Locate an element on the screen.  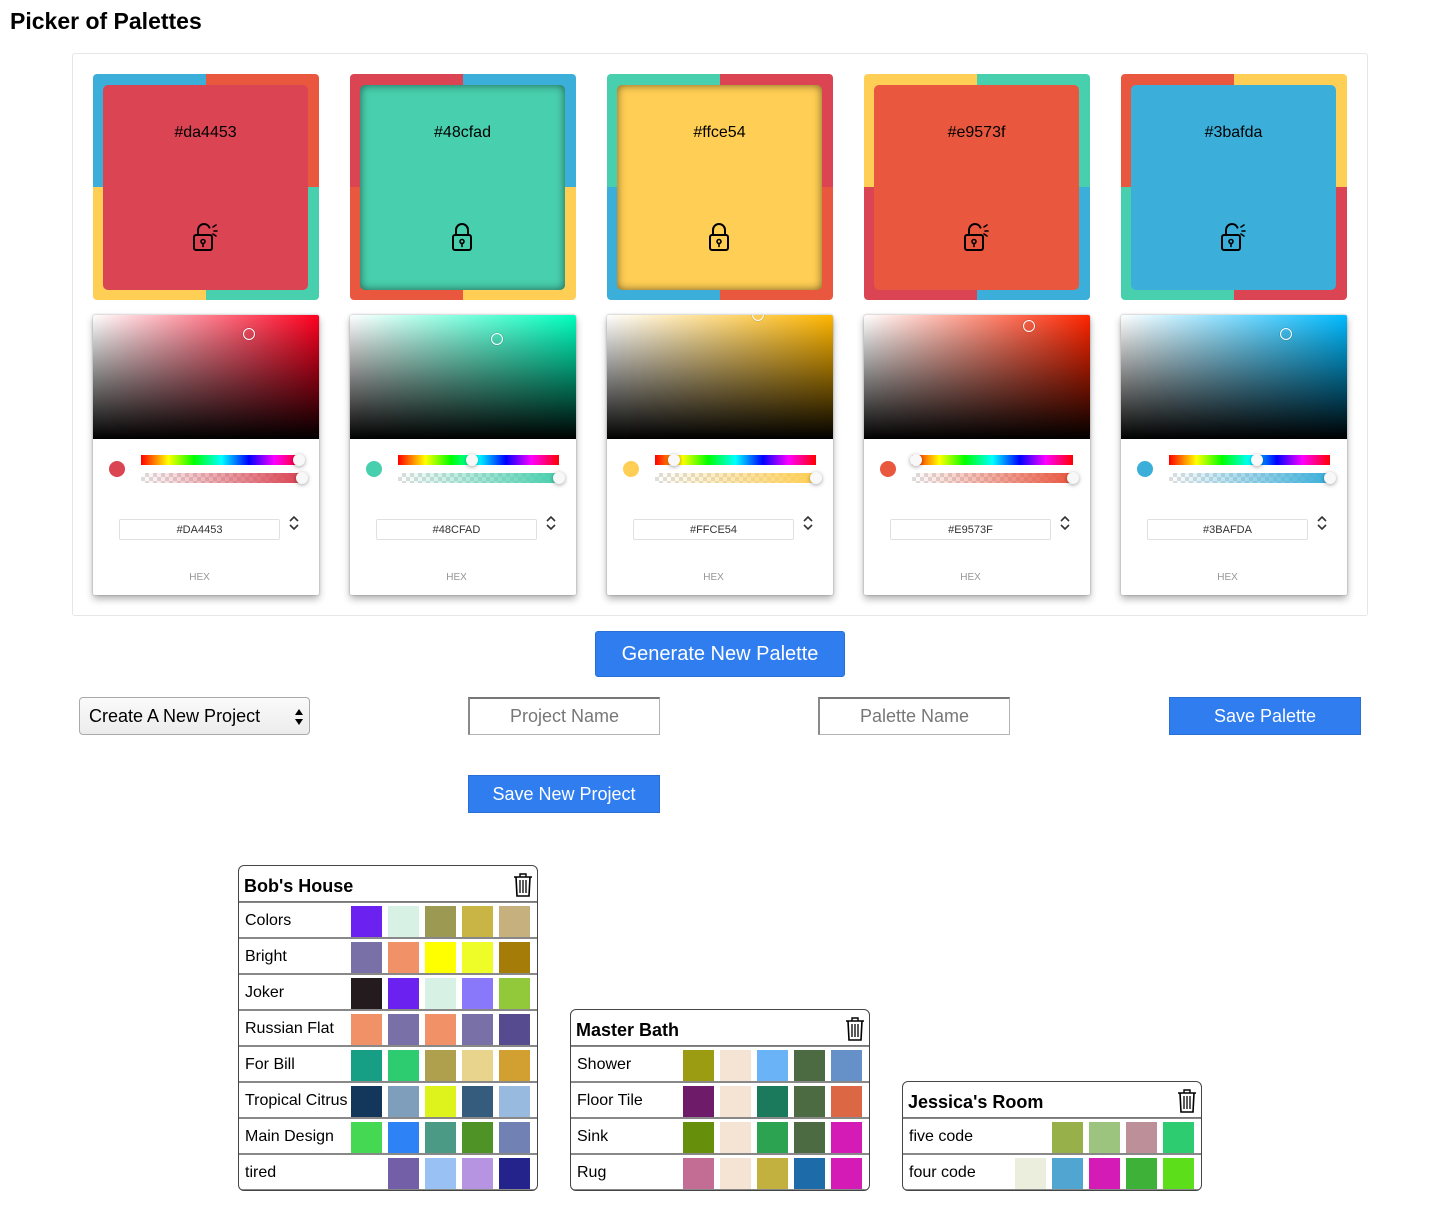
saved-palette-row: Tropical Citrus is located at coordinates (388, 1100).